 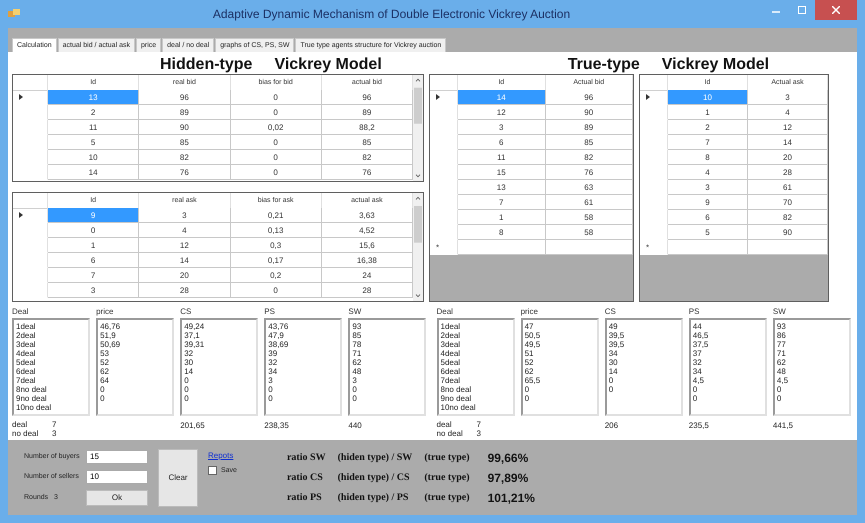 I want to click on list-box: 44 46,5 37,5 37 32 34 4,5 0 0, so click(x=727, y=367).